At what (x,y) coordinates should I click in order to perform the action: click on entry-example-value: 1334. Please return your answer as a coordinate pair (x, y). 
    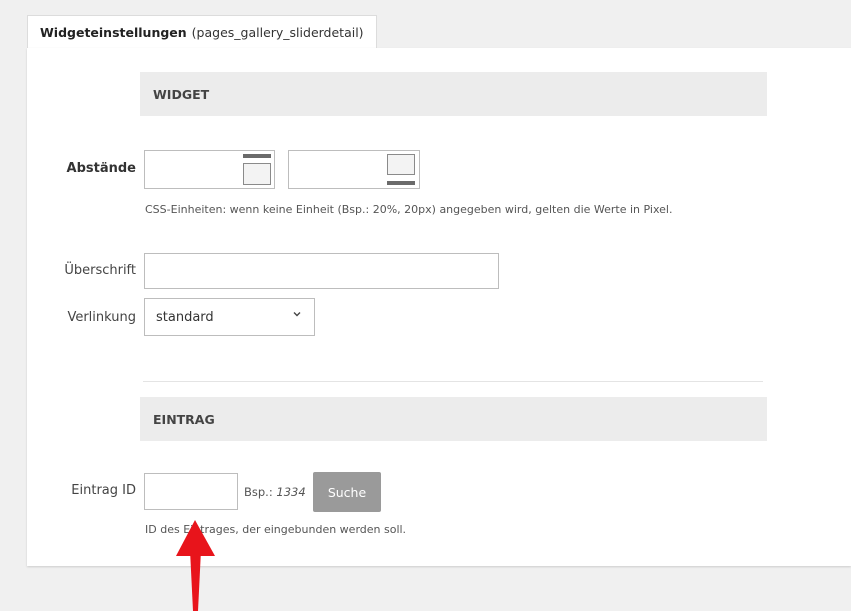
    Looking at the image, I should click on (291, 492).